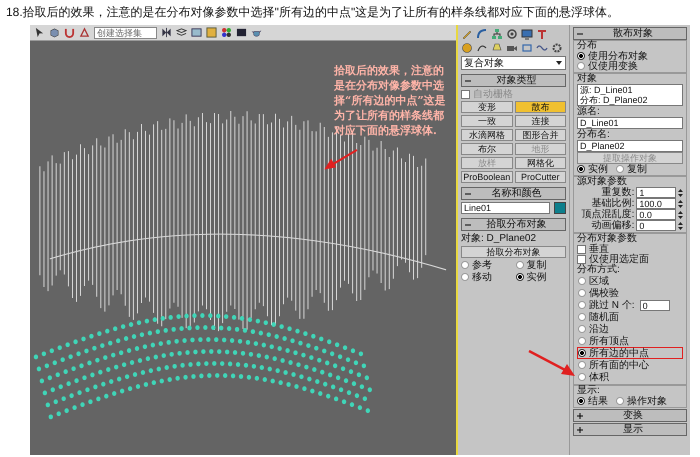 Image resolution: width=700 pixels, height=457 pixels. What do you see at coordinates (505, 208) in the screenshot?
I see `name-field: Line01` at bounding box center [505, 208].